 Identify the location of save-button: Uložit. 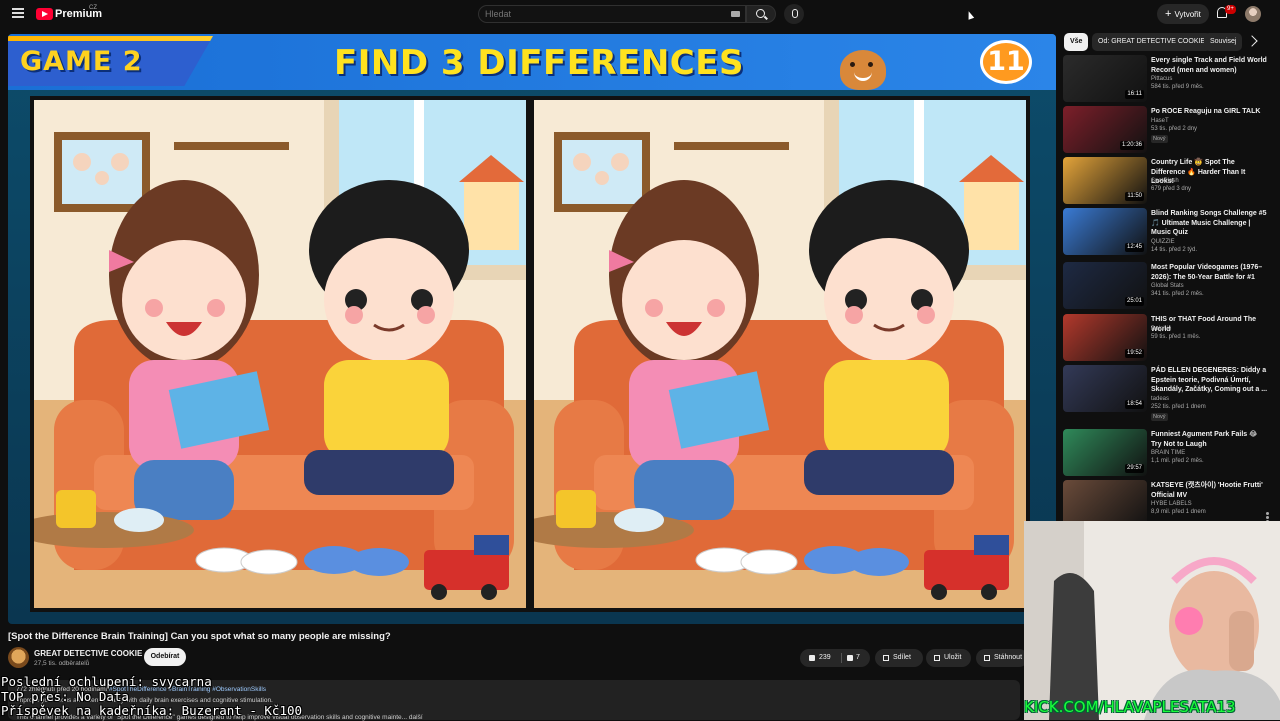
(948, 658).